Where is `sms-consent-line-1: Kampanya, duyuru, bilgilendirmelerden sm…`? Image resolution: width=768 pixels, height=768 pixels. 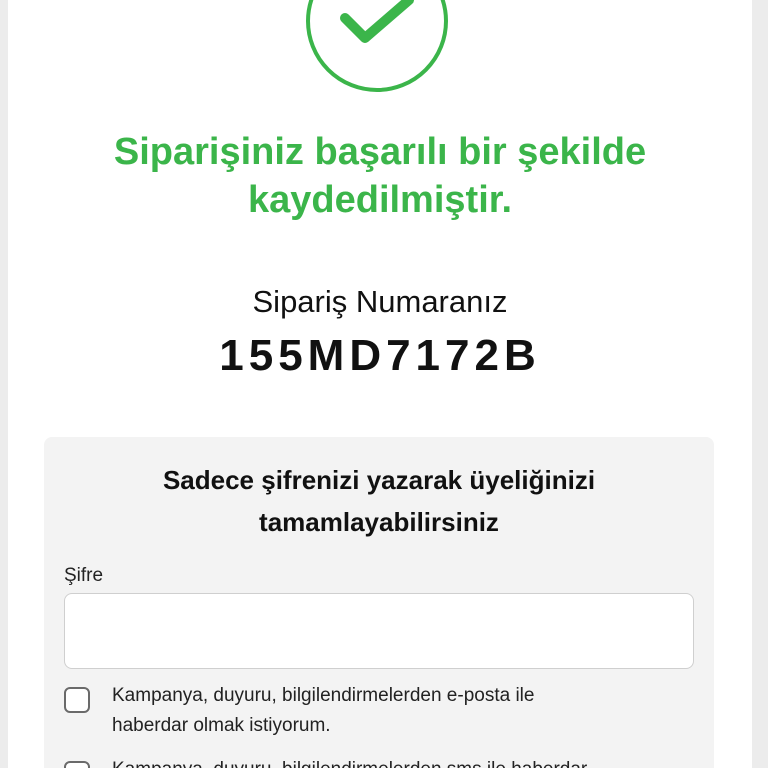
sms-consent-line-1: Kampanya, duyuru, bilgilendirmelerden sm… is located at coordinates (392, 761).